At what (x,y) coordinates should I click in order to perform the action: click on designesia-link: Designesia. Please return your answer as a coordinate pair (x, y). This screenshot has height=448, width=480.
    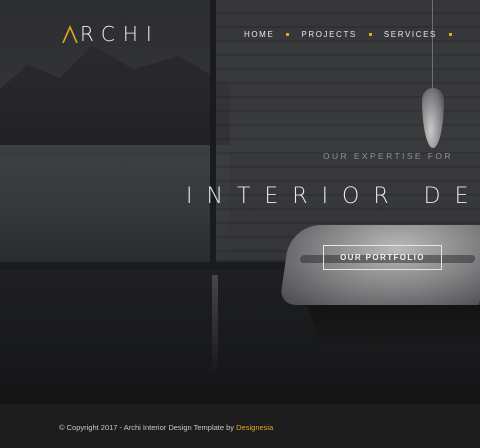
    Looking at the image, I should click on (254, 427).